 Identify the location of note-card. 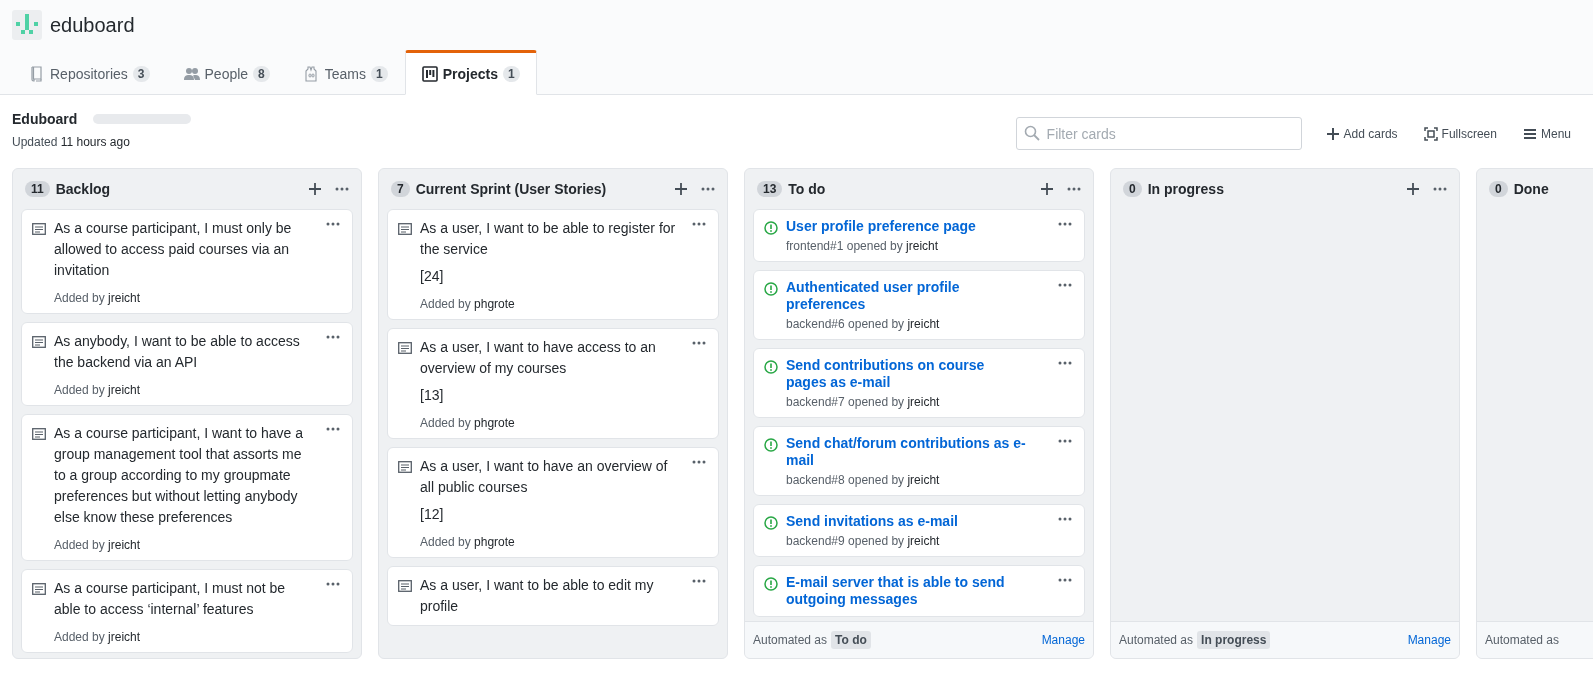
(187, 487).